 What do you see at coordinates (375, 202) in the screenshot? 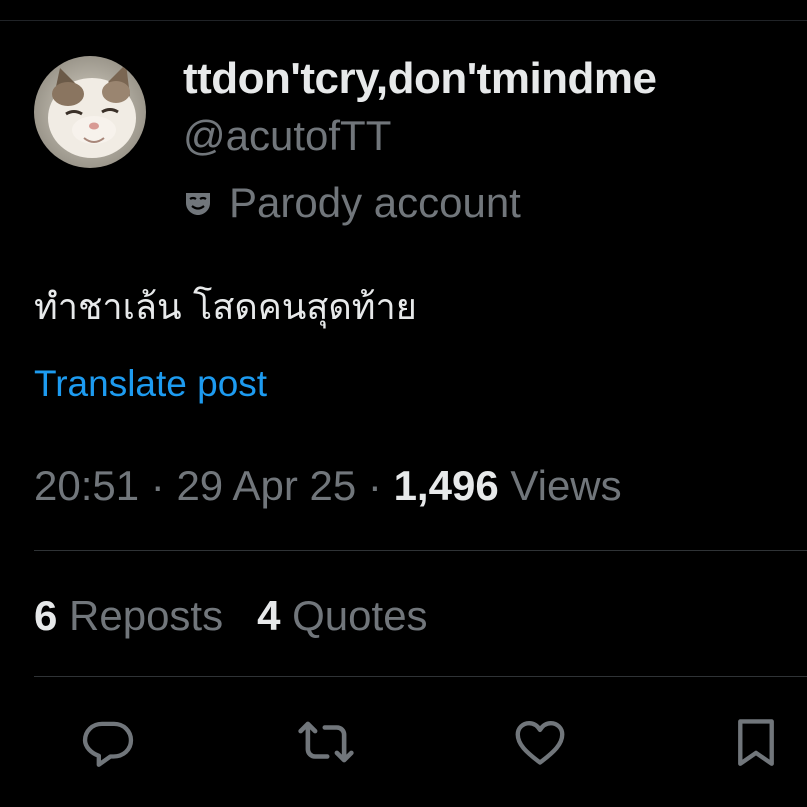
I see `parody-label: Parody account` at bounding box center [375, 202].